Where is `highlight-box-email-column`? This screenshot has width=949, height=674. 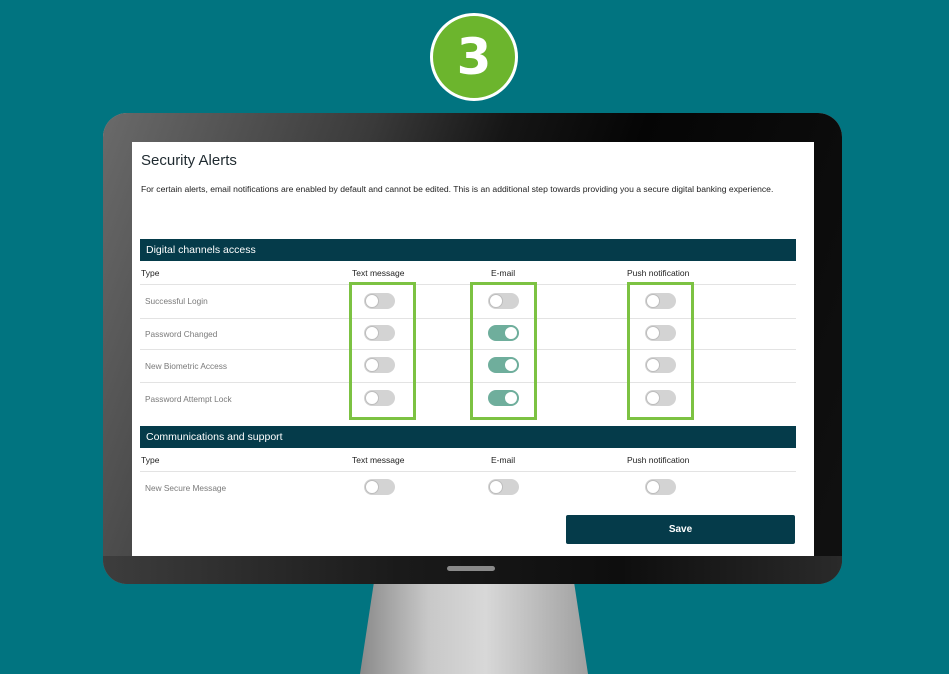
highlight-box-email-column is located at coordinates (503, 351).